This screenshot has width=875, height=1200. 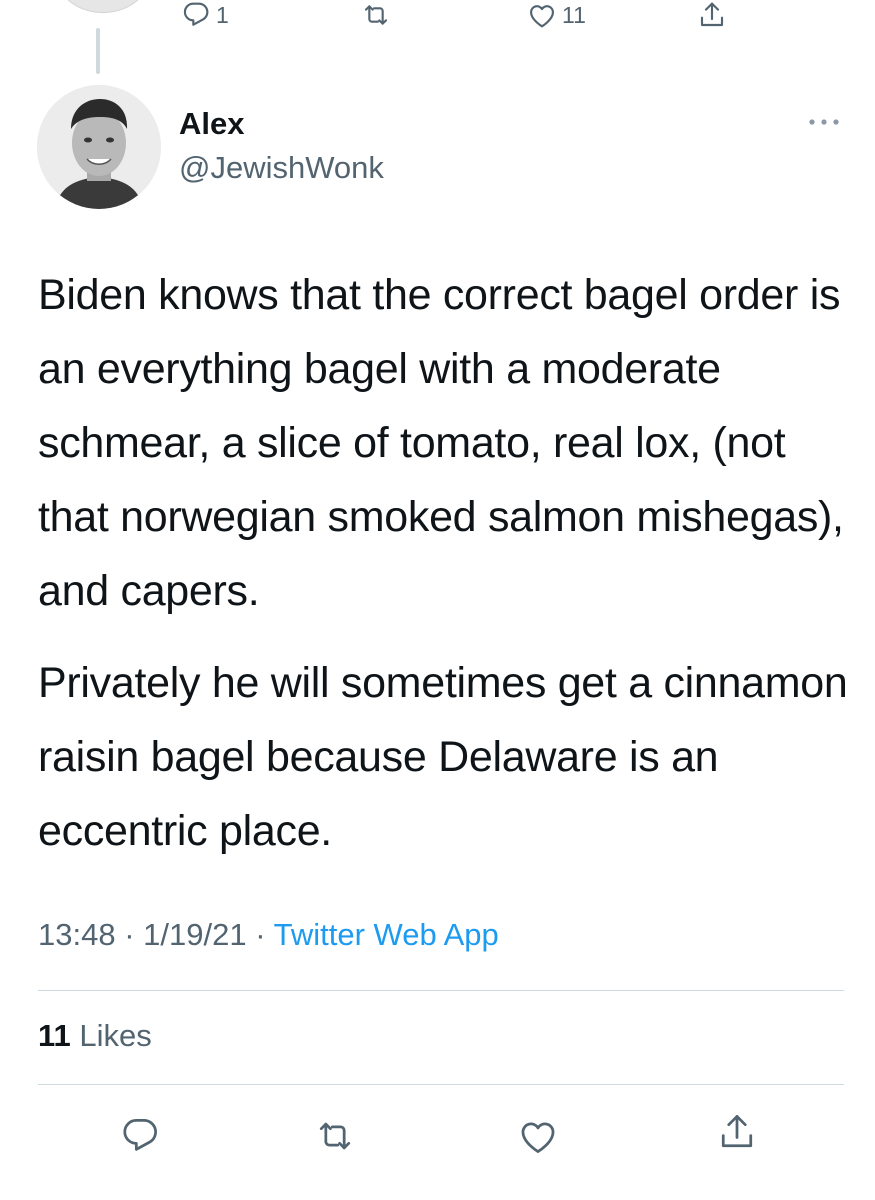 I want to click on author-handle: @JewishWonk, so click(x=281, y=168).